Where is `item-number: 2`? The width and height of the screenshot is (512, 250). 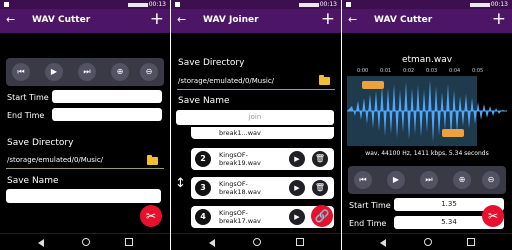 item-number: 2 is located at coordinates (203, 159).